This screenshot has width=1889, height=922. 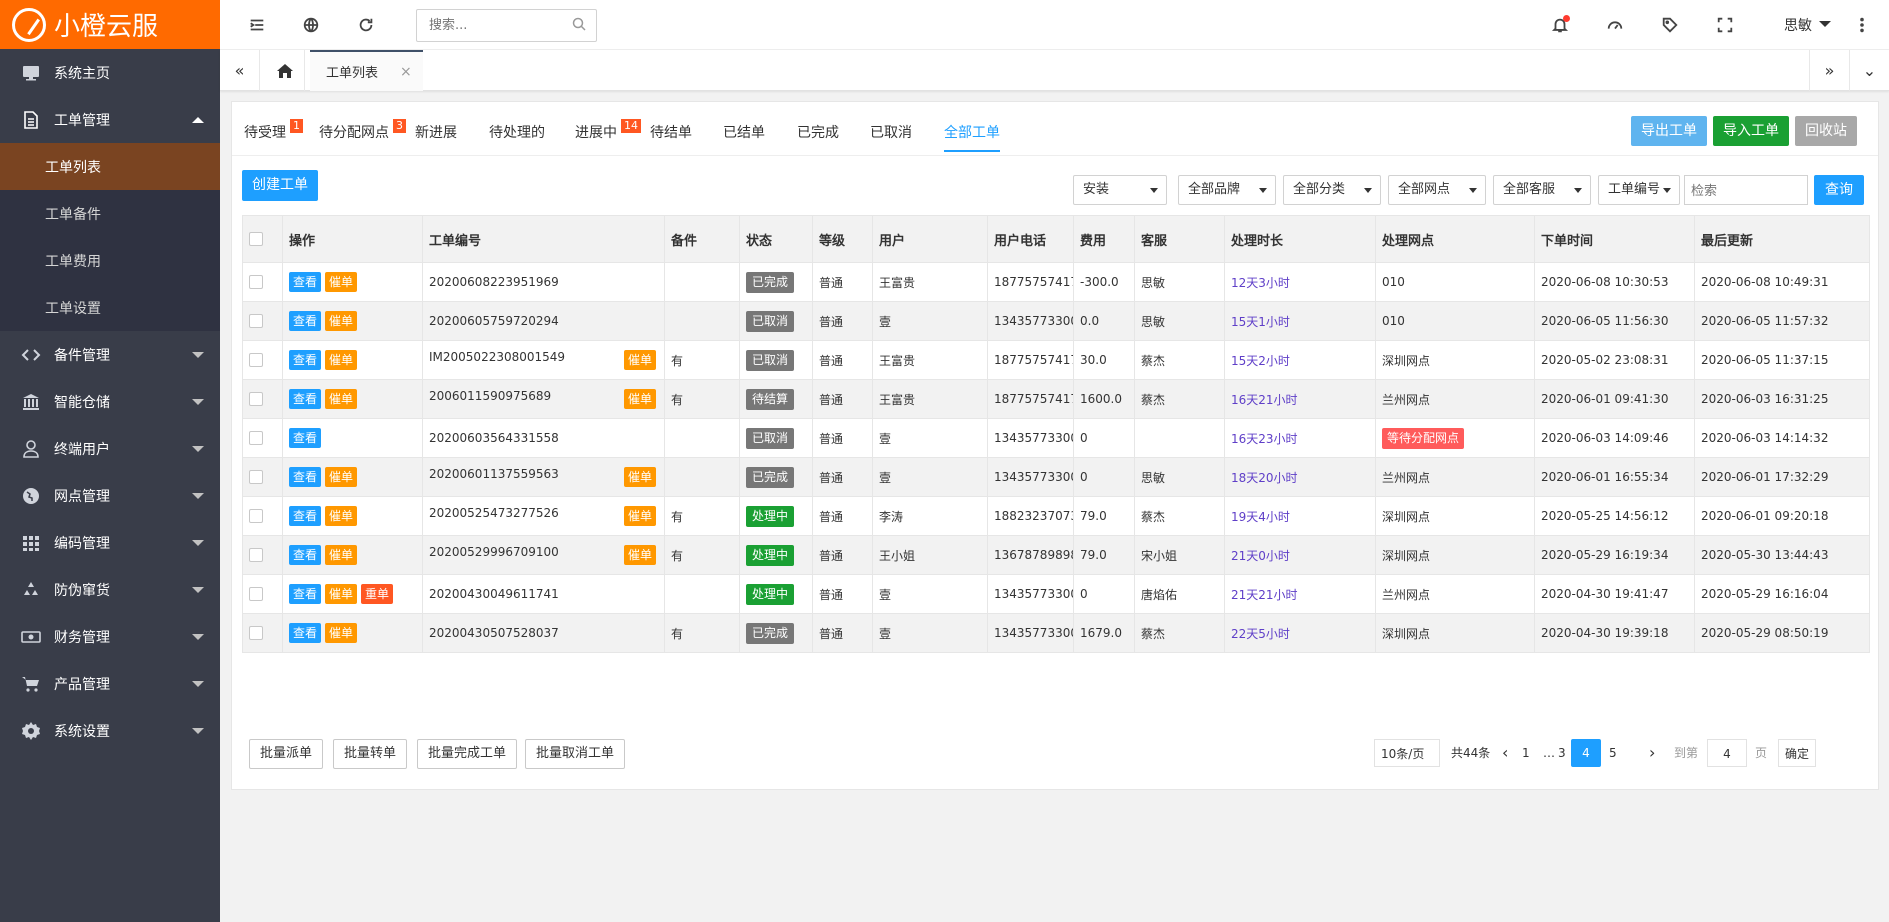 I want to click on status-tab: 全部工单, so click(x=972, y=137).